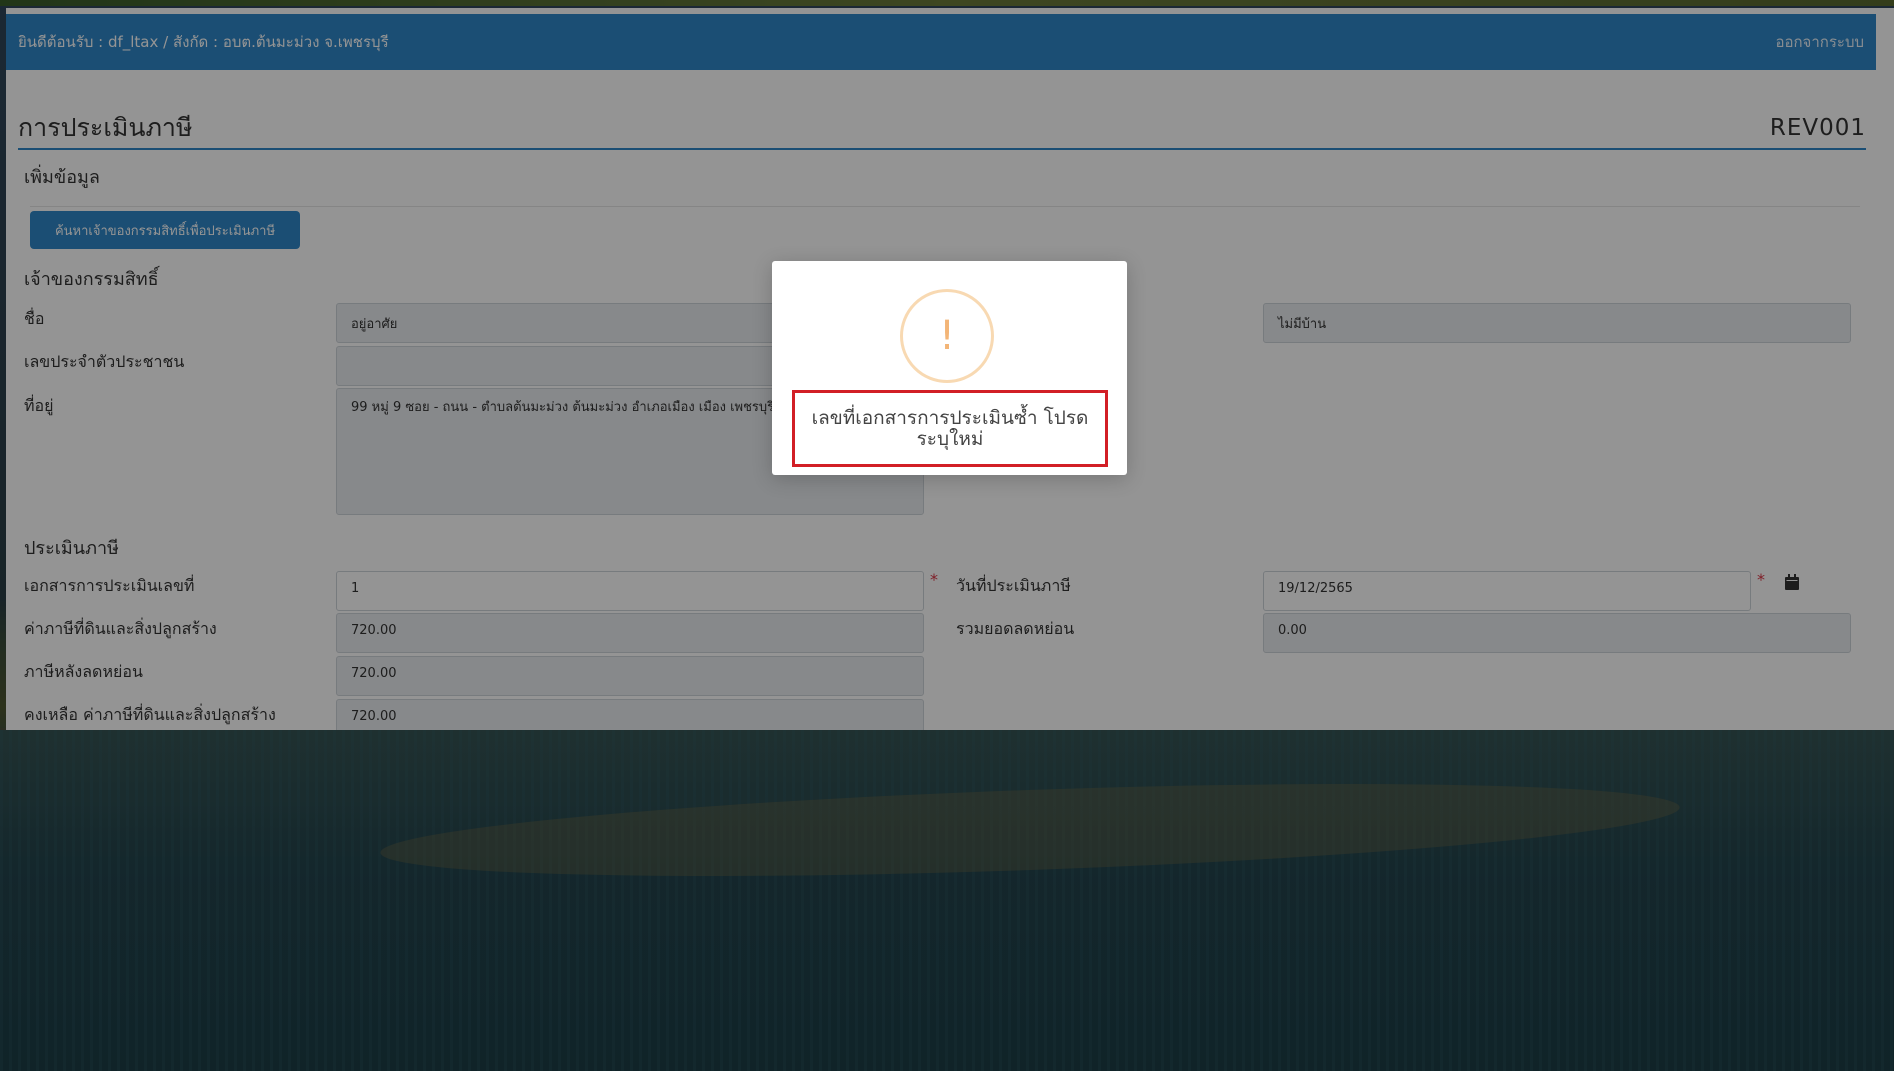 The height and width of the screenshot is (1071, 1894). I want to click on alert-dialog: ! เลขที่เอกสารการประเมินซ้ำ โปรดระบุใหม่, so click(949, 368).